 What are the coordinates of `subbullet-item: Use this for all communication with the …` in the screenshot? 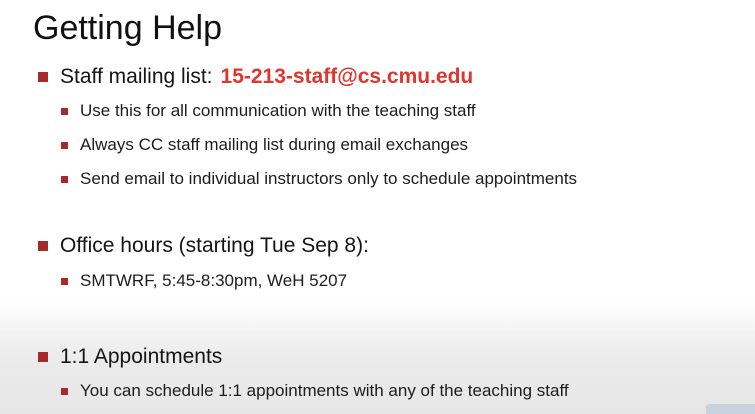 It's located at (268, 111).